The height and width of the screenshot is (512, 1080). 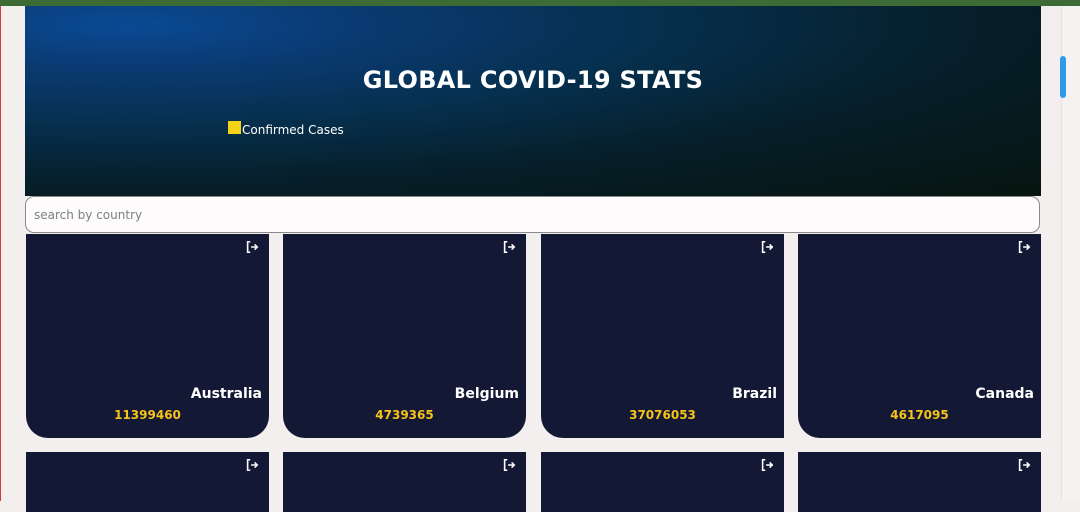 I want to click on legend-label: Confirmed Cases, so click(x=293, y=130).